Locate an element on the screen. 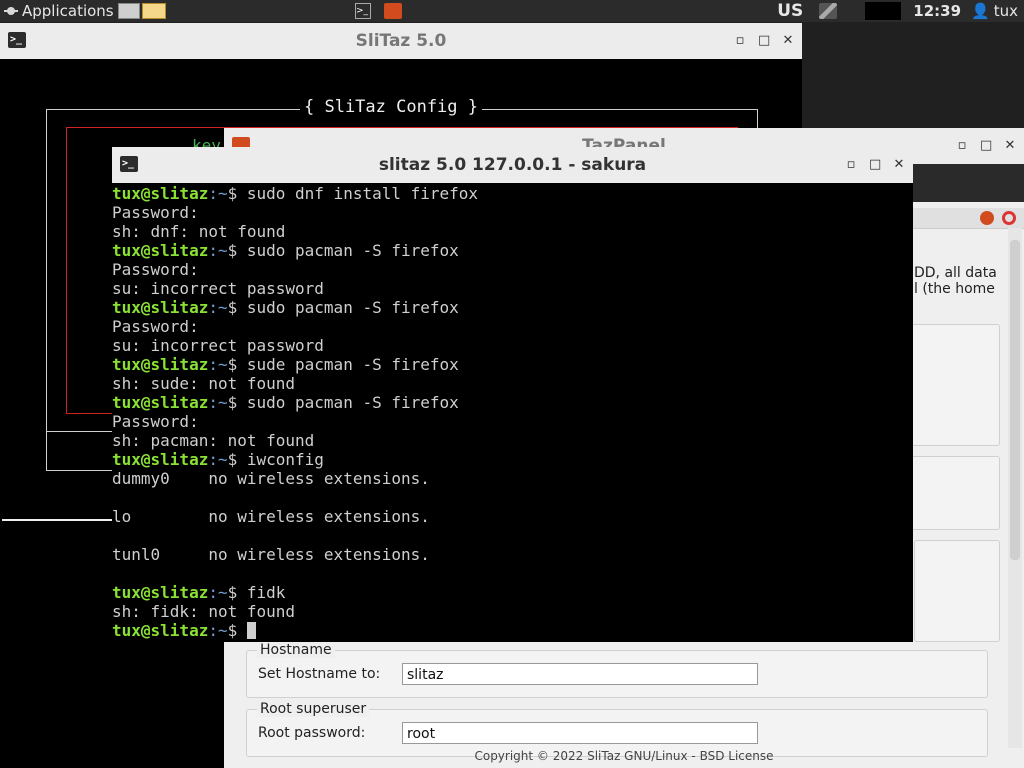  hostname-legend: Hostname is located at coordinates (296, 650).